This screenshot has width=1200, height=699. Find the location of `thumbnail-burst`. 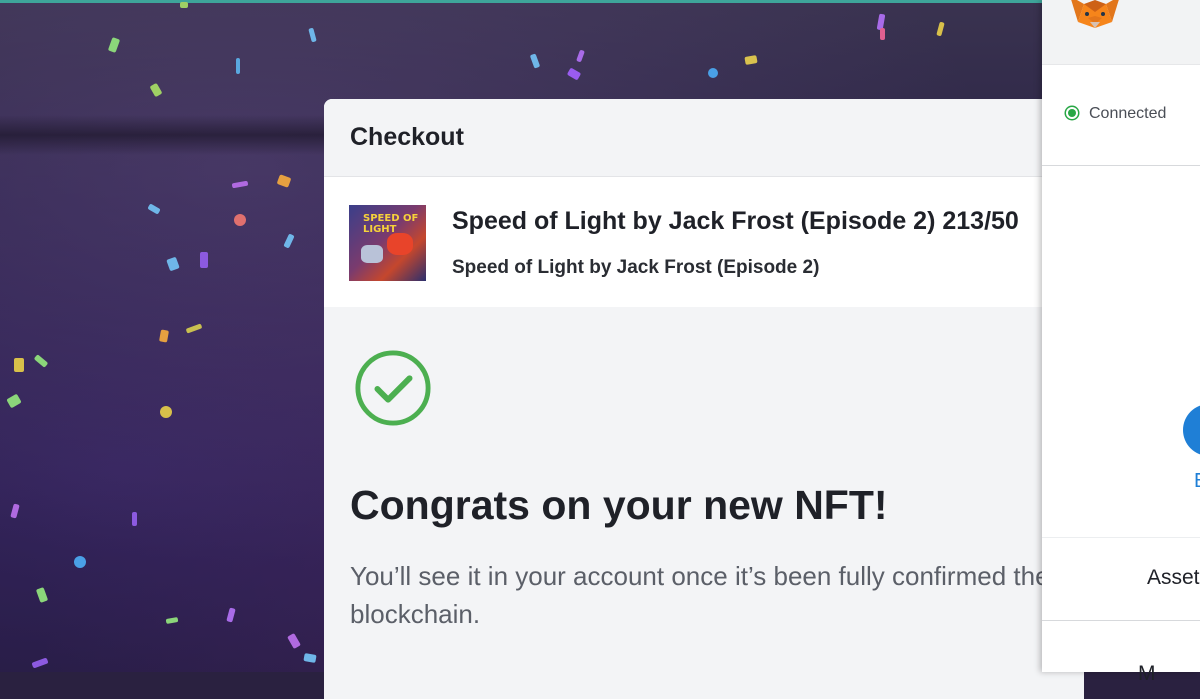

thumbnail-burst is located at coordinates (400, 244).